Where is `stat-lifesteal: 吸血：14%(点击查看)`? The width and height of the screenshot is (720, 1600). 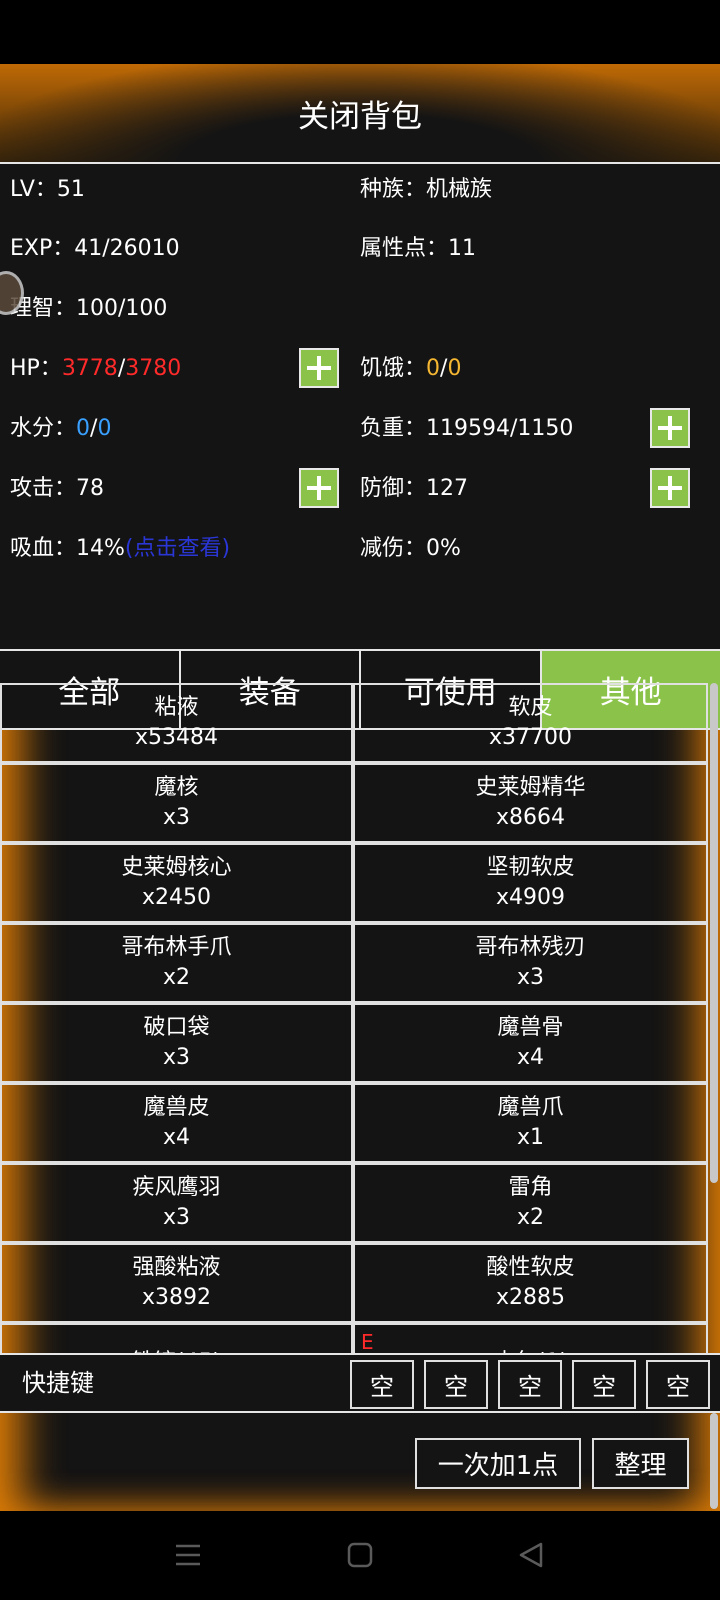
stat-lifesteal: 吸血：14%(点击查看) is located at coordinates (120, 549).